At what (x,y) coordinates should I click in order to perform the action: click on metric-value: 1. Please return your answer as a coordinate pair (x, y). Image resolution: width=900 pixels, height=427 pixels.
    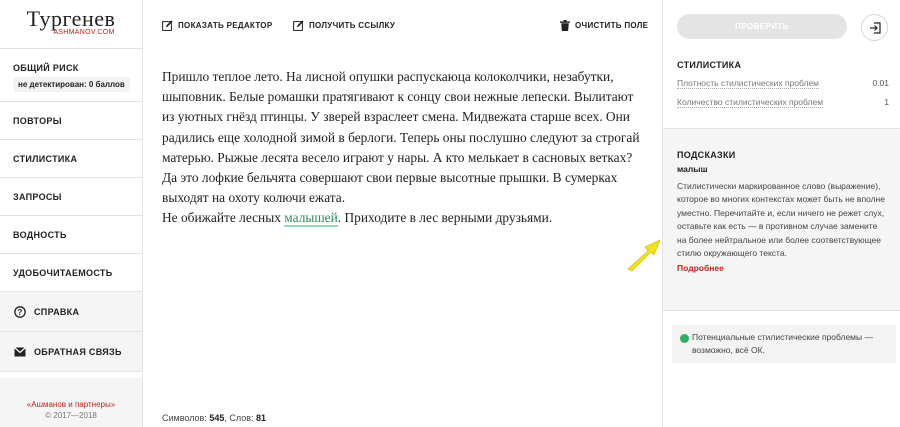
    Looking at the image, I should click on (886, 102).